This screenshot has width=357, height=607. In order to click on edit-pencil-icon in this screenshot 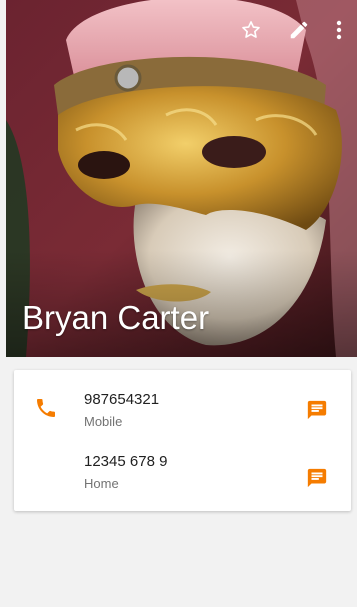, I will do `click(299, 30)`.